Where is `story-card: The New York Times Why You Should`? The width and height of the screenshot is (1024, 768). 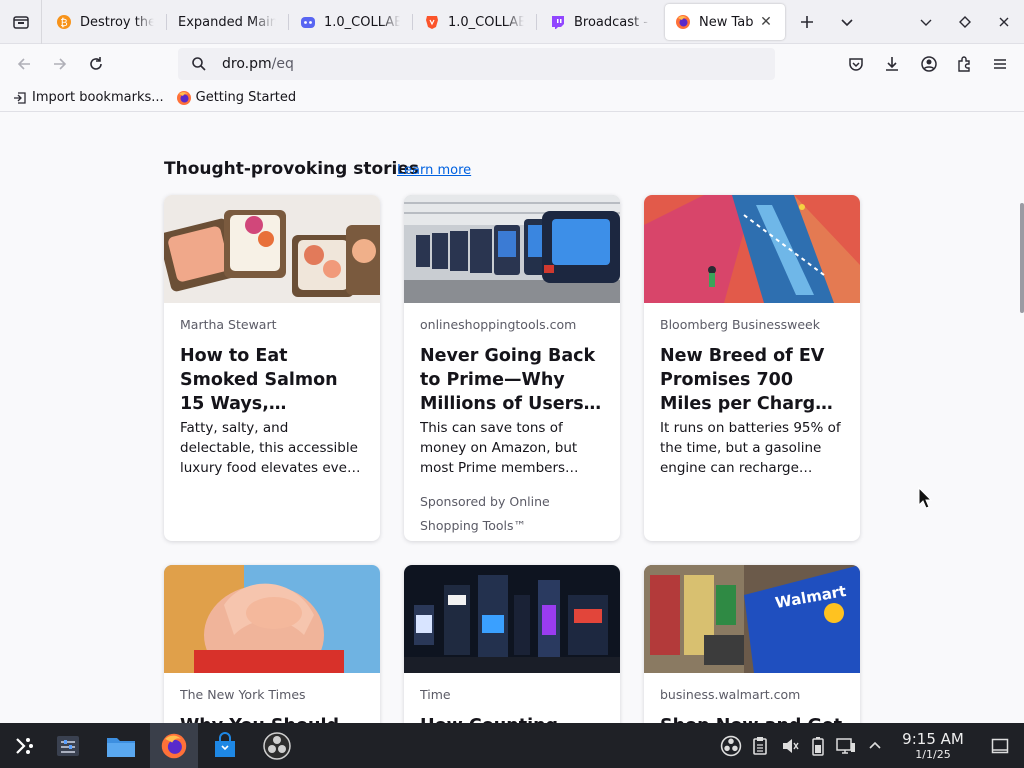 story-card: The New York Times Why You Should is located at coordinates (272, 644).